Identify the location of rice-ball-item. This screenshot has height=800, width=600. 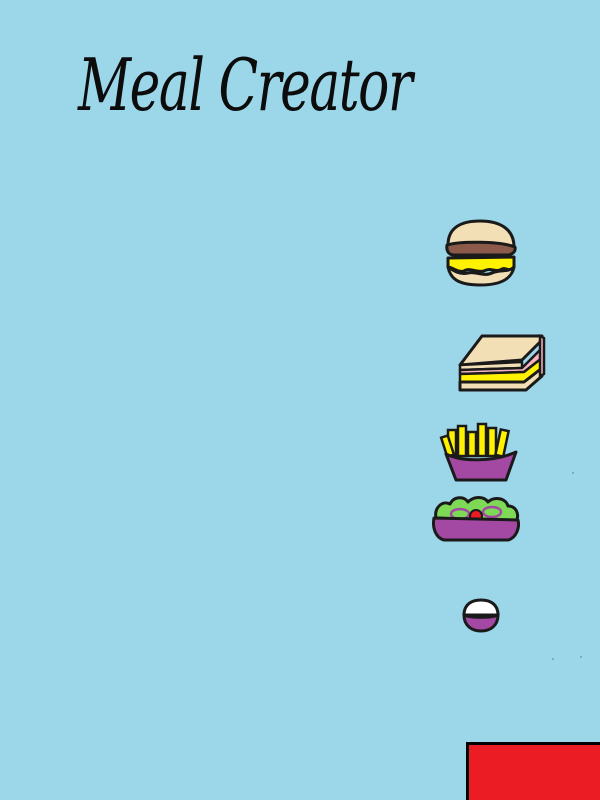
(481, 615).